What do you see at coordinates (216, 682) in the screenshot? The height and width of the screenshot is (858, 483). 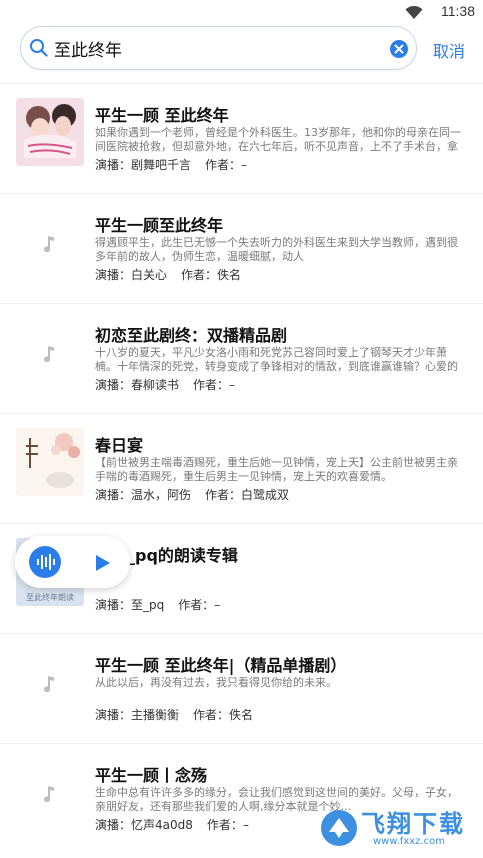 I see `item-description: 从此以后，再没有过去，我只看得见你给的未来。` at bounding box center [216, 682].